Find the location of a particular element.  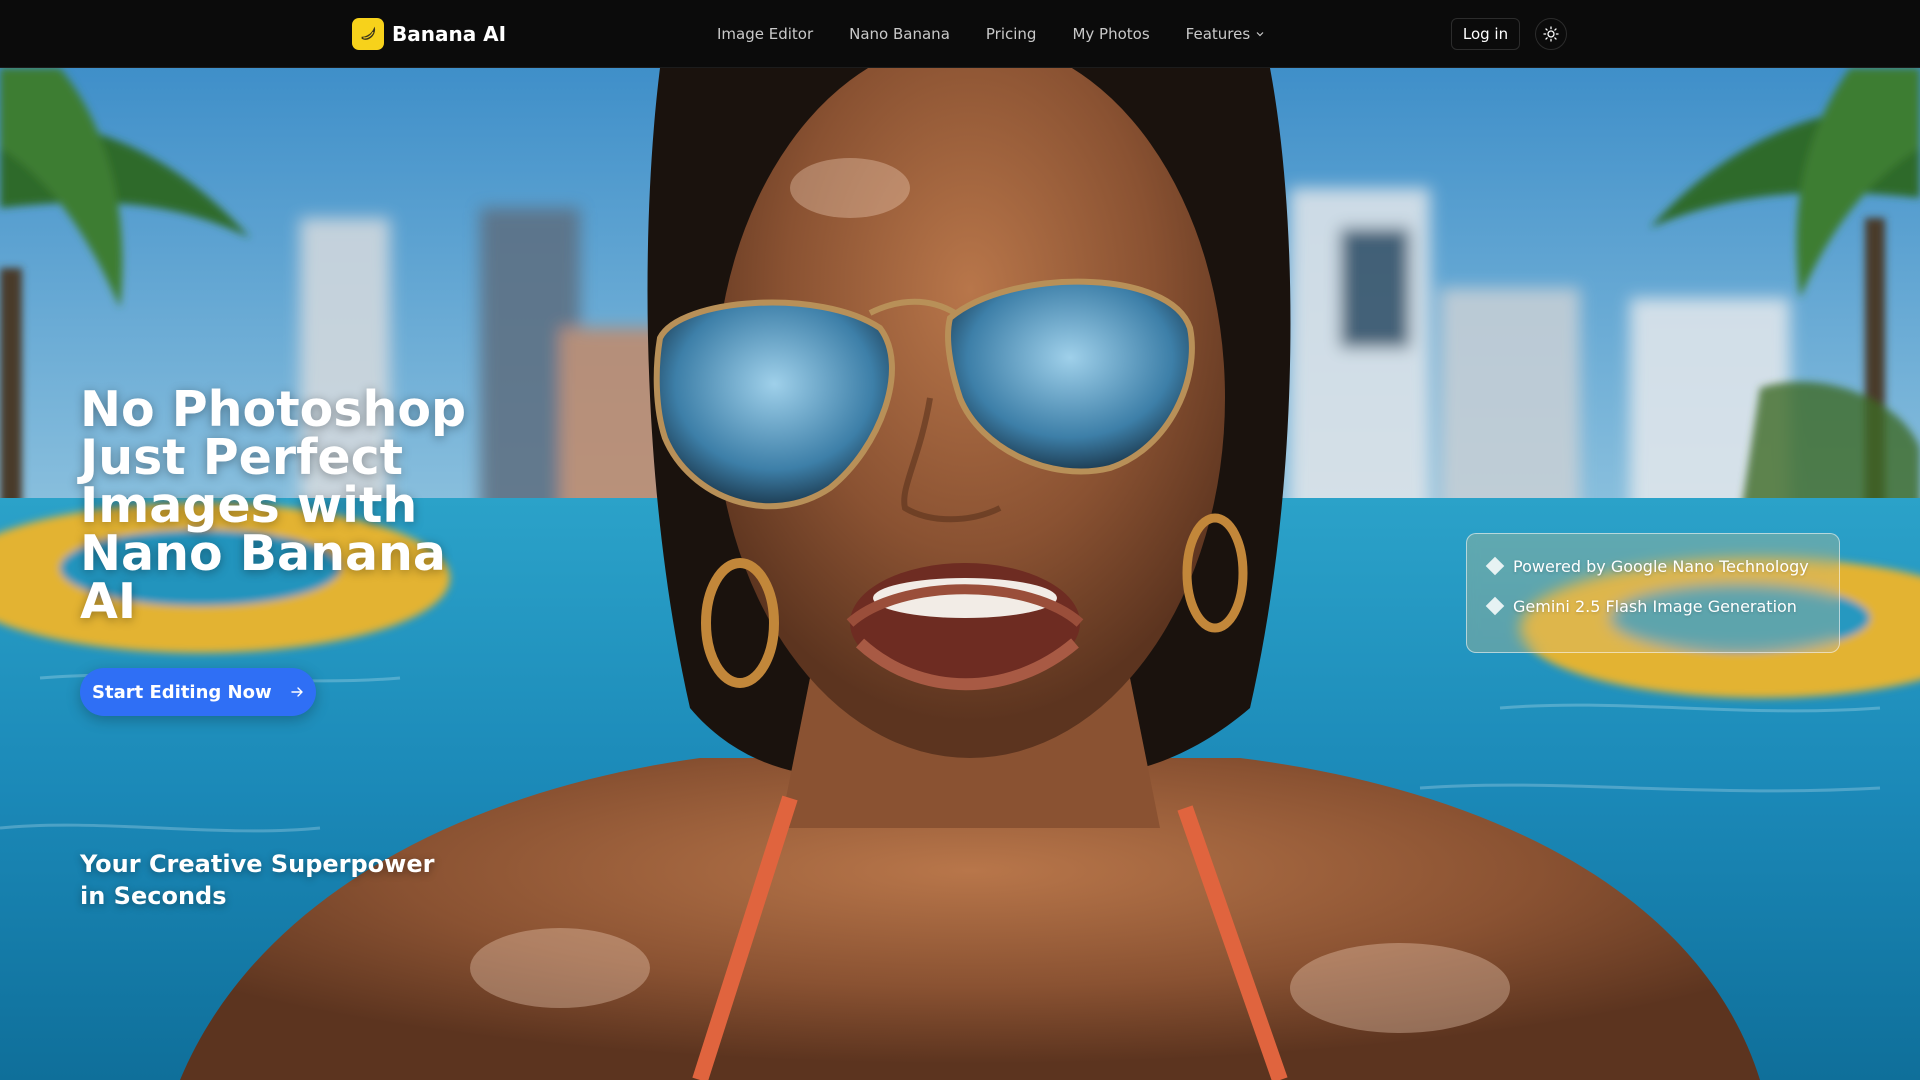

chevron-down-icon is located at coordinates (1260, 34).